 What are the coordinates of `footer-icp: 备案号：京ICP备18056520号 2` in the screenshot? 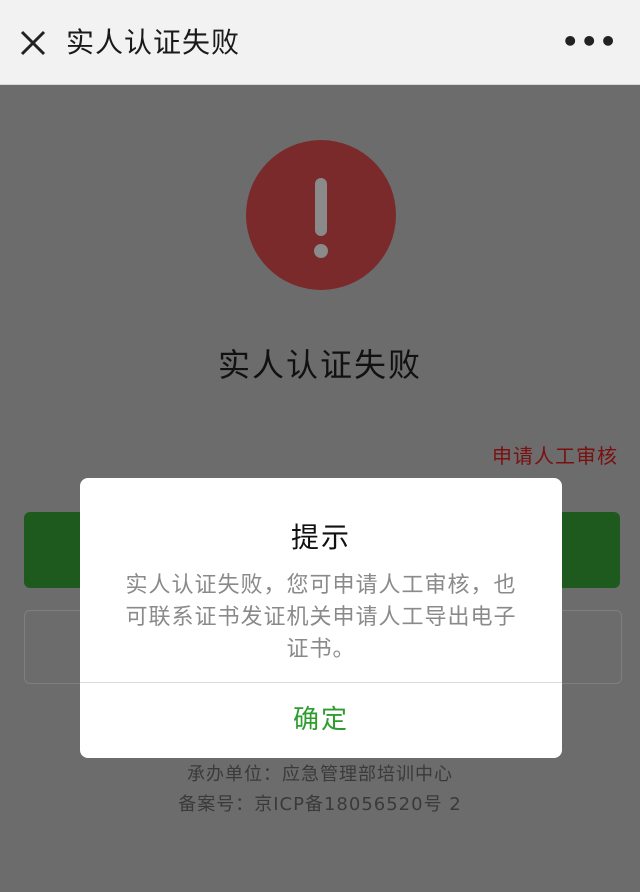 It's located at (320, 804).